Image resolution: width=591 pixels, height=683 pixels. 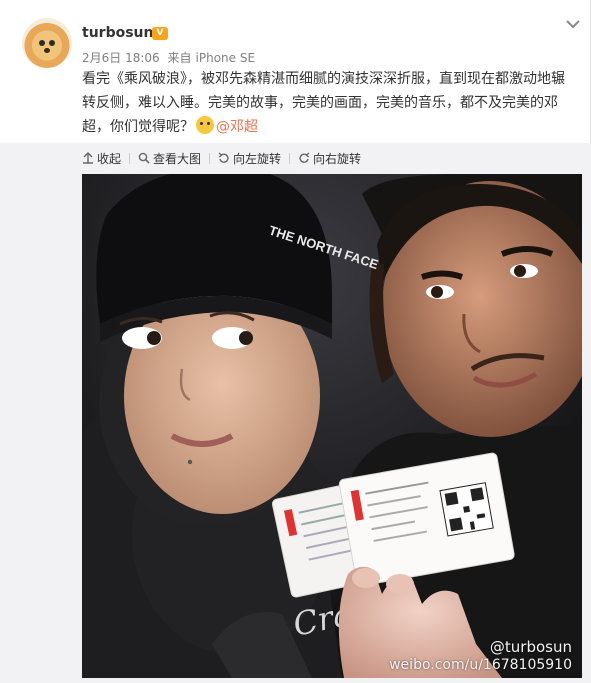 What do you see at coordinates (144, 158) in the screenshot?
I see `search-icon` at bounding box center [144, 158].